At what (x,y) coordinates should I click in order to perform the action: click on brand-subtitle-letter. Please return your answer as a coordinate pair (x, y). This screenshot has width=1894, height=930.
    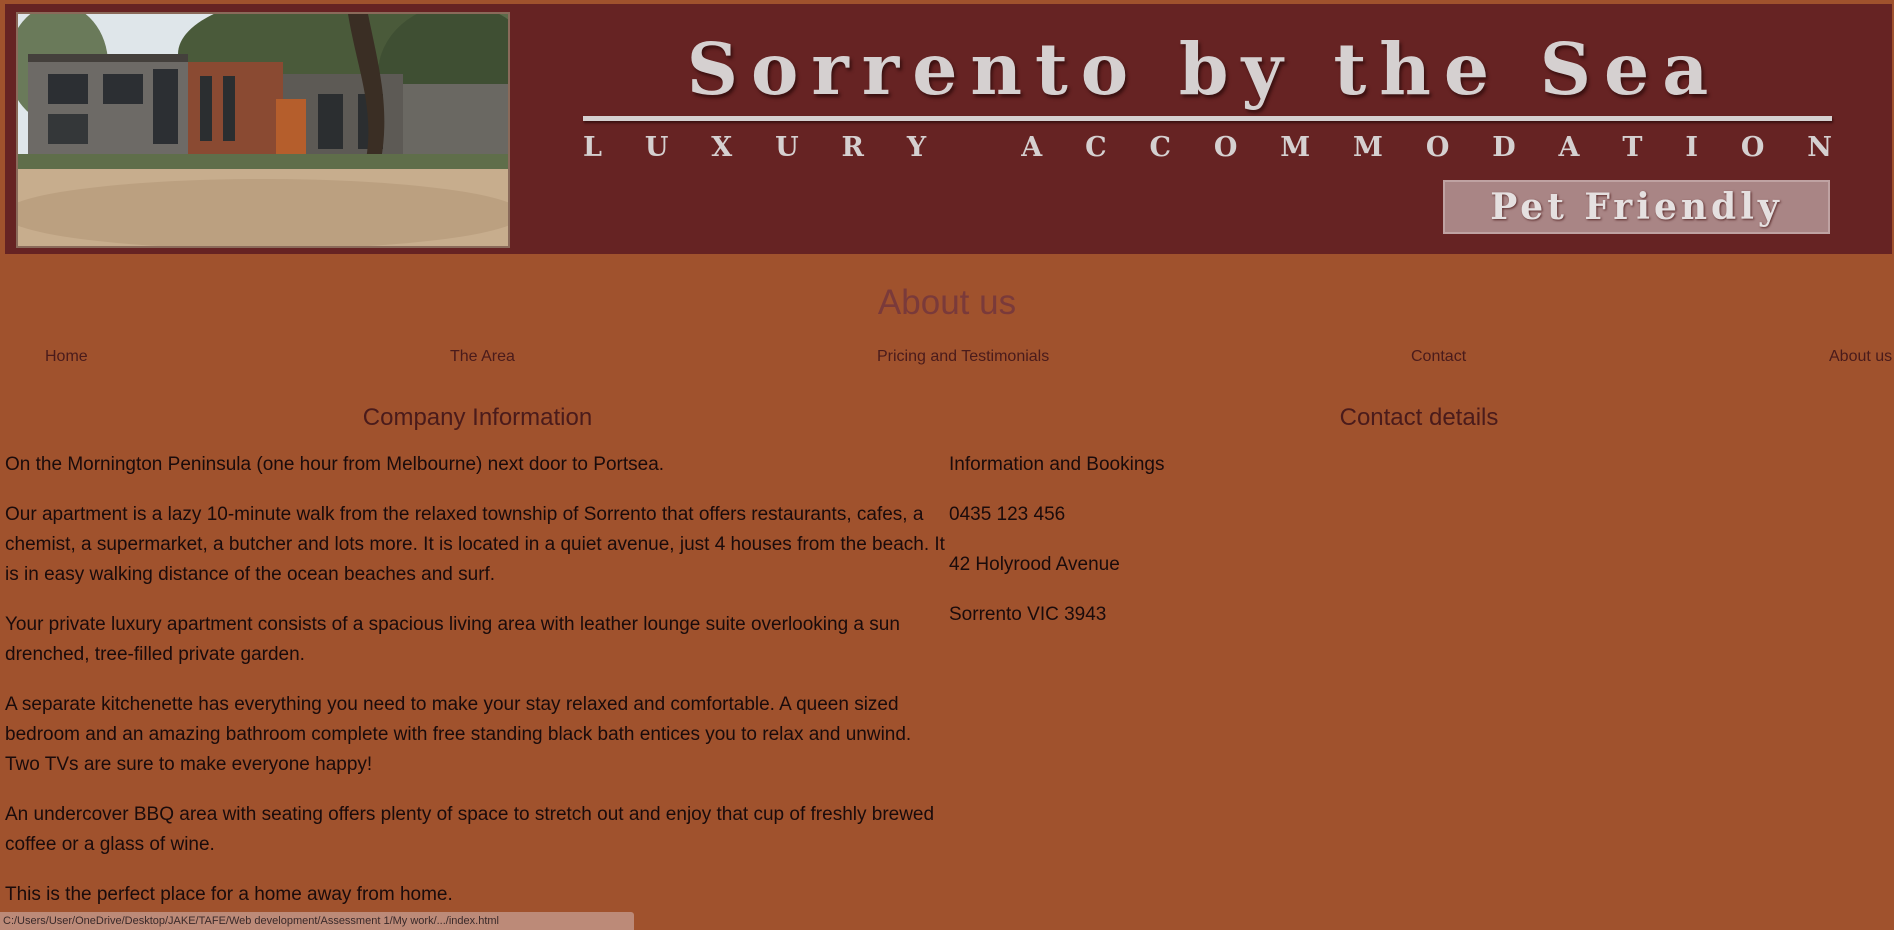
    Looking at the image, I should click on (973, 147).